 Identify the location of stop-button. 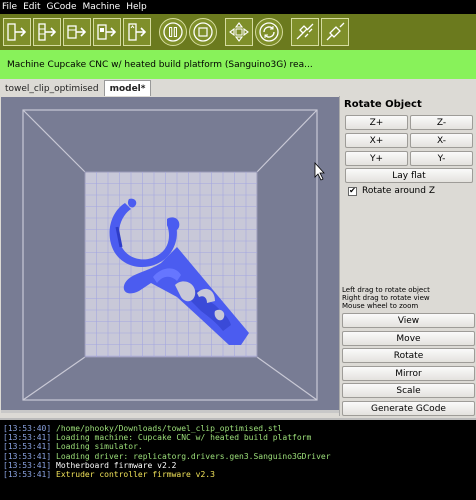
(203, 32).